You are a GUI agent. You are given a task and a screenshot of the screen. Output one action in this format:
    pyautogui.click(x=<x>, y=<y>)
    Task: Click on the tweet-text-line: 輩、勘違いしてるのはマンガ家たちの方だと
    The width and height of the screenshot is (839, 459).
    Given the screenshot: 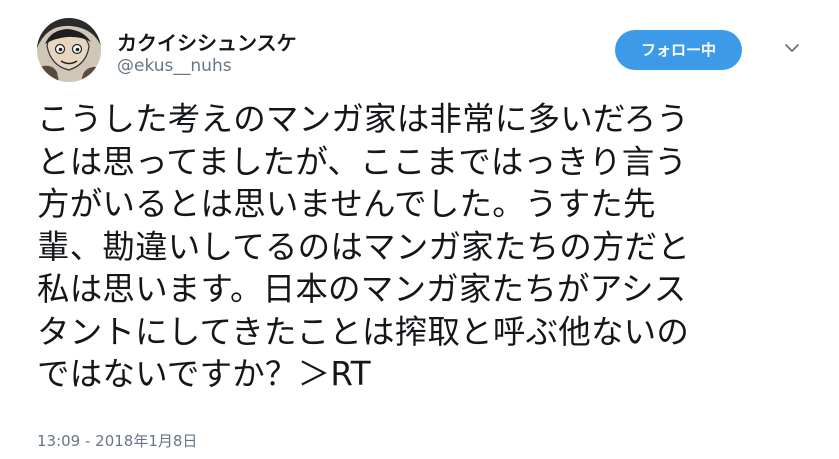 What is the action you would take?
    pyautogui.click(x=364, y=246)
    